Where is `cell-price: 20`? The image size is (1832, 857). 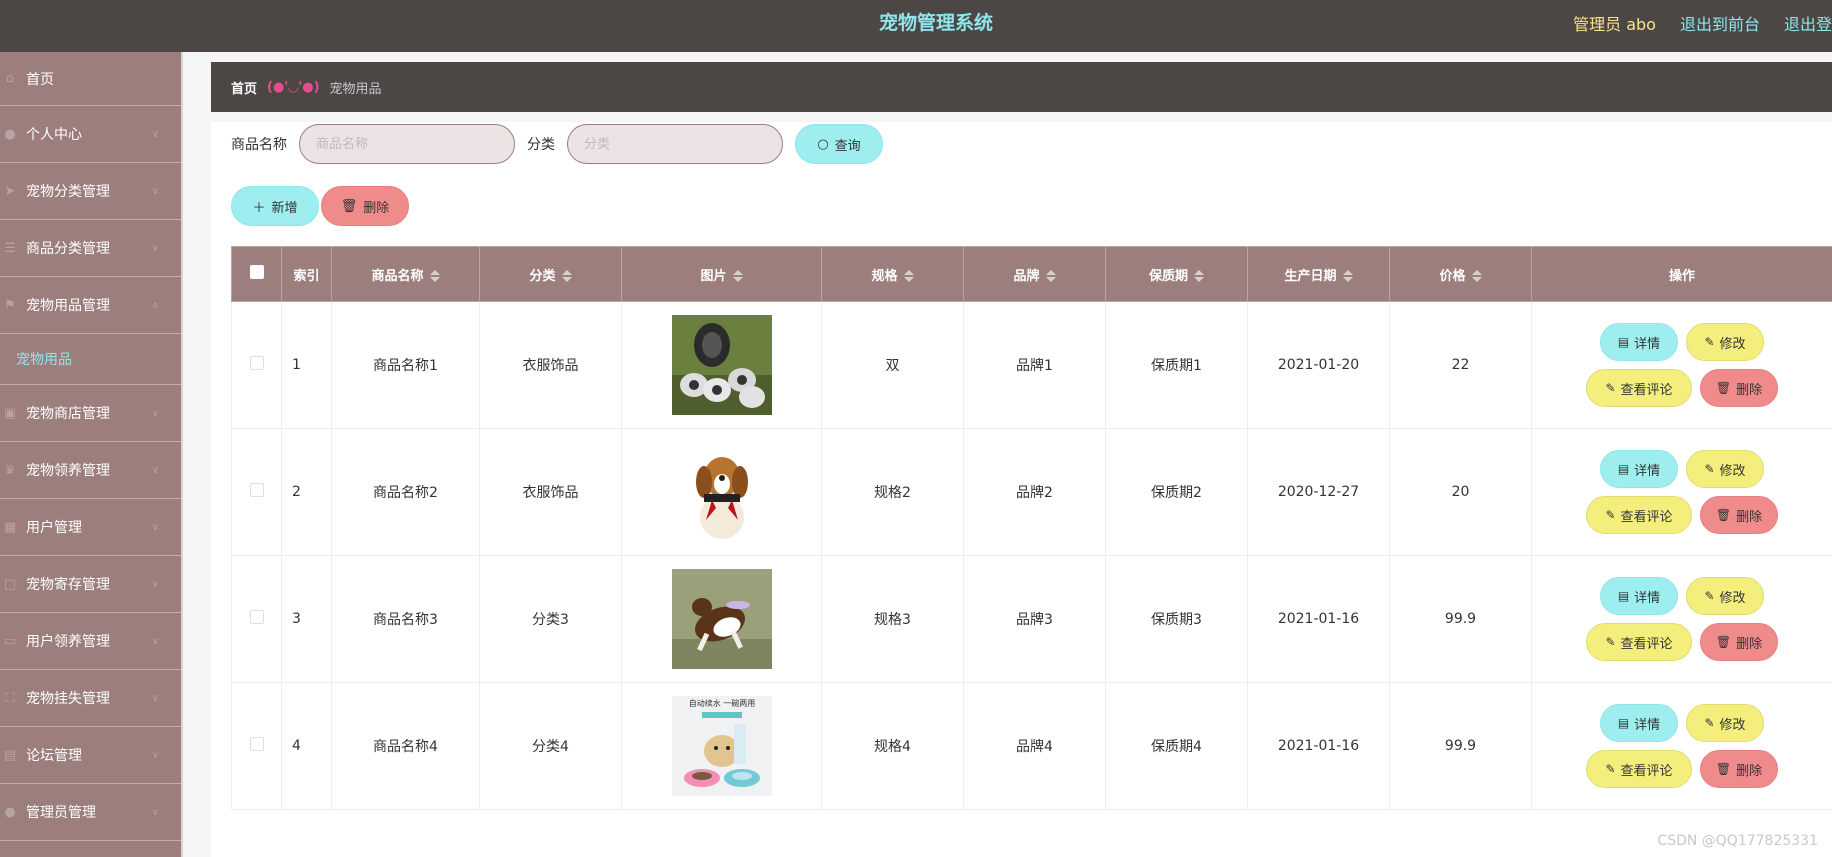
cell-price: 20 is located at coordinates (1460, 492).